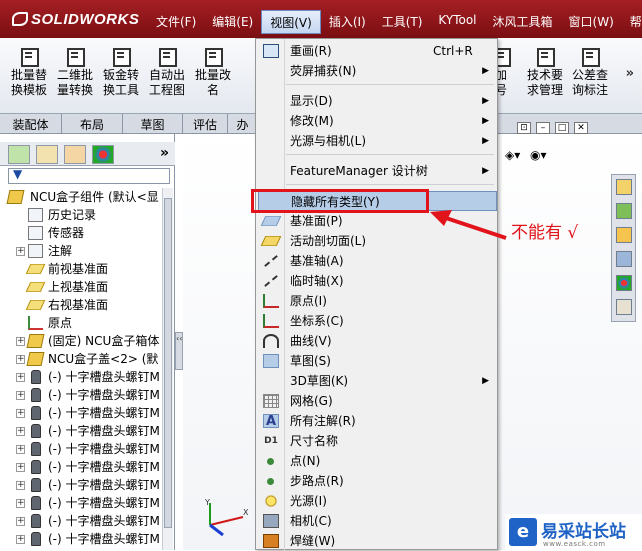  Describe the element at coordinates (81, 485) in the screenshot. I see `tree-item-16: + (-) 十字槽盘头螺钉M` at that location.